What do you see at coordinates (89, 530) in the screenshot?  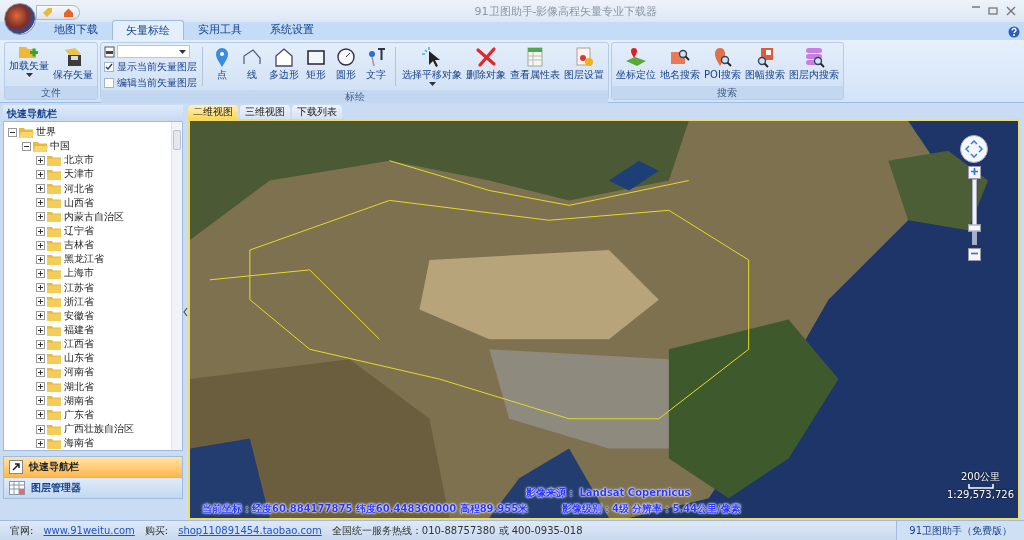 I see `website-link: www.91weitu.com` at bounding box center [89, 530].